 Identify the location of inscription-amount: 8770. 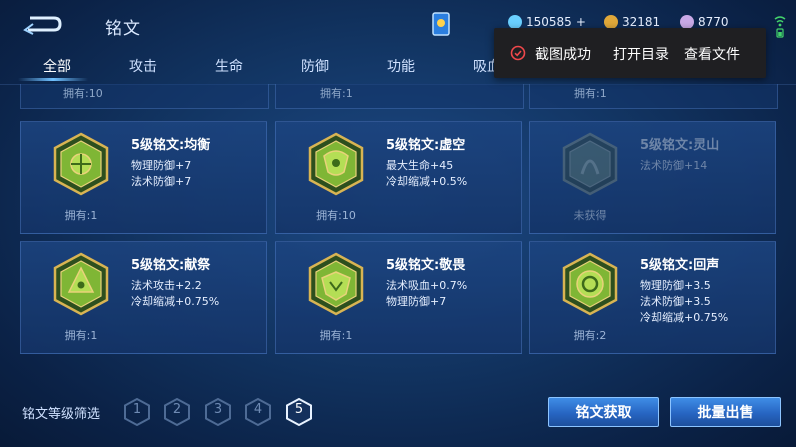
(713, 22).